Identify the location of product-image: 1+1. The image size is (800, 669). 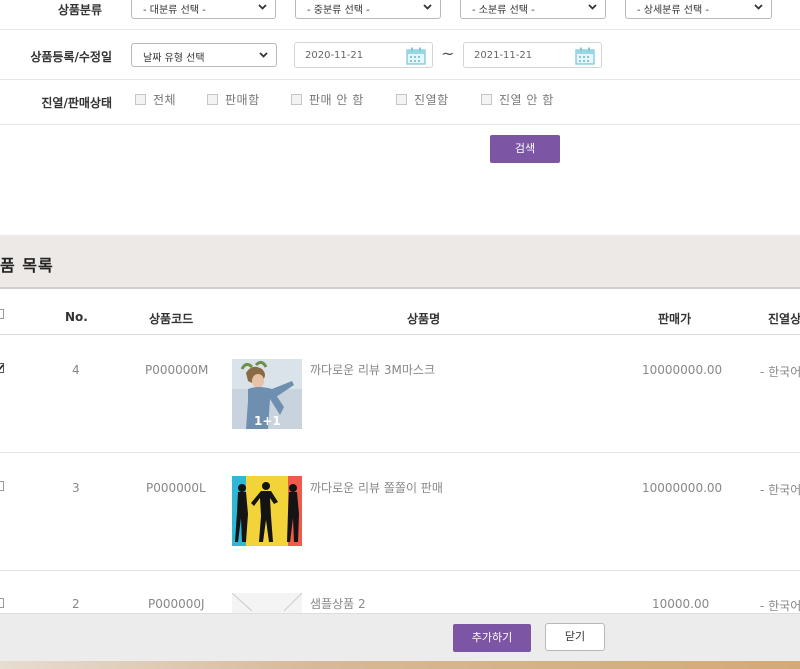
(267, 394).